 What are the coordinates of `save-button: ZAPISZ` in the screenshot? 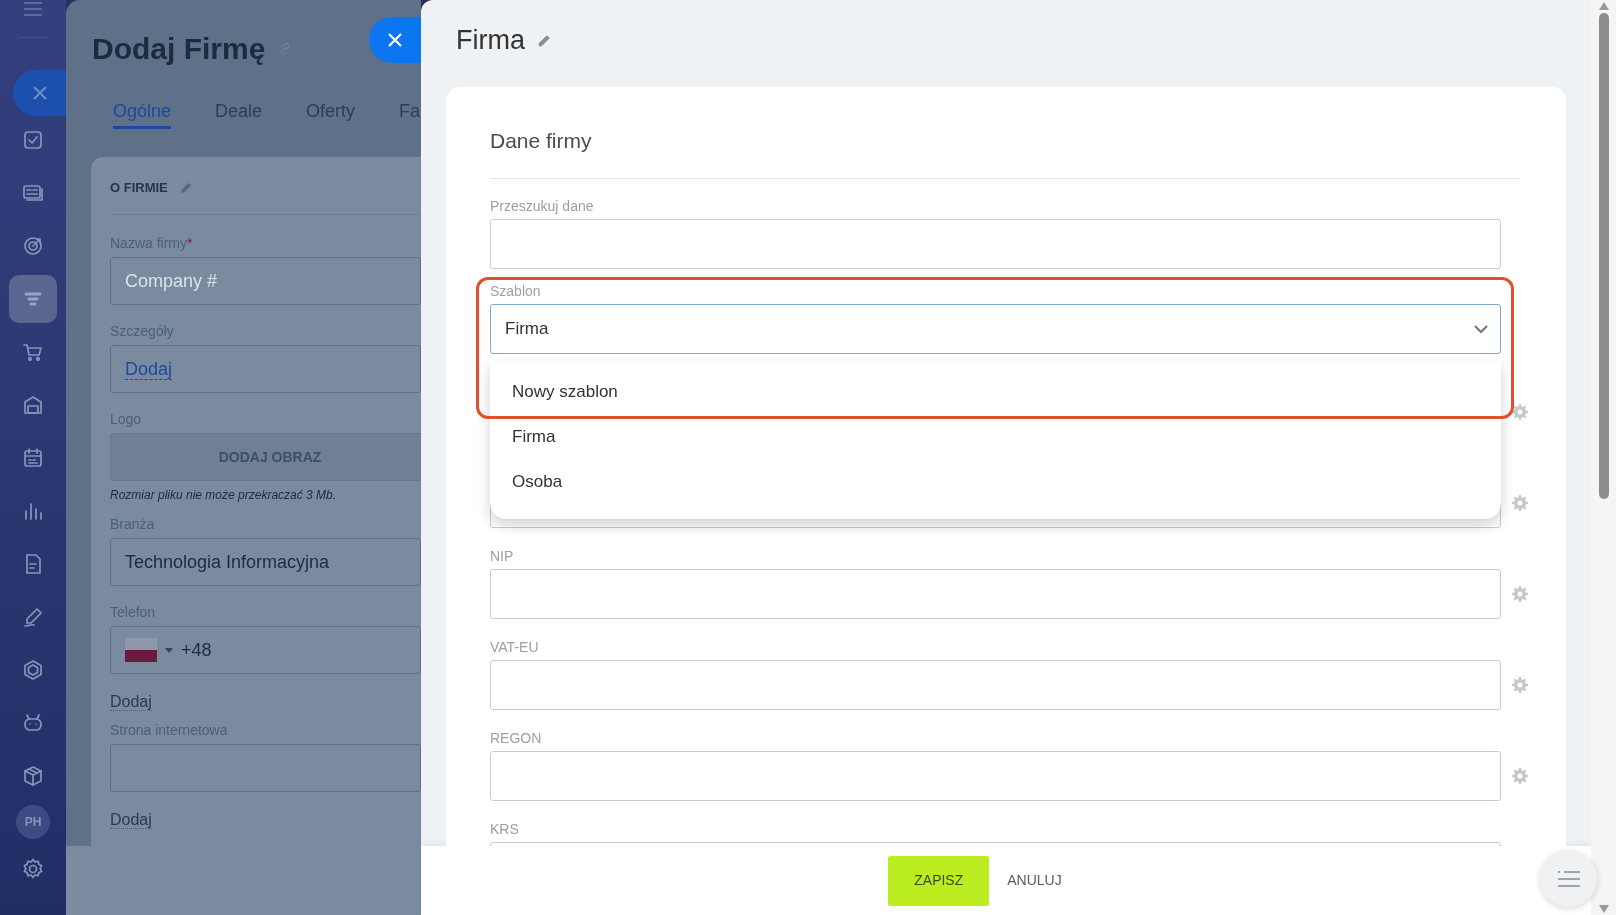 It's located at (939, 880).